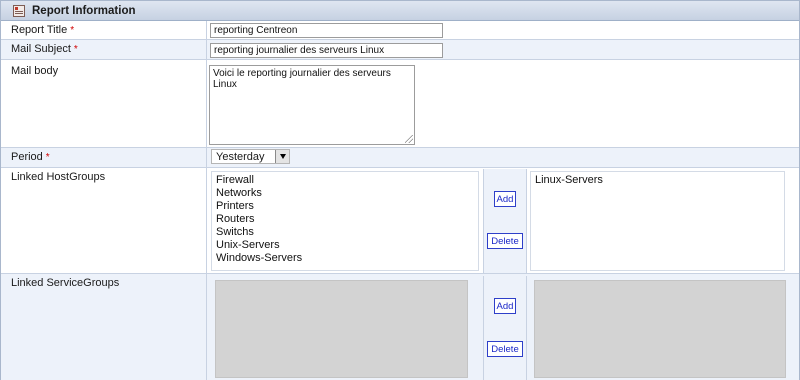 The width and height of the screenshot is (800, 380). Describe the element at coordinates (657, 221) in the screenshot. I see `hostgroups-selected-list: Linux-Servers` at that location.